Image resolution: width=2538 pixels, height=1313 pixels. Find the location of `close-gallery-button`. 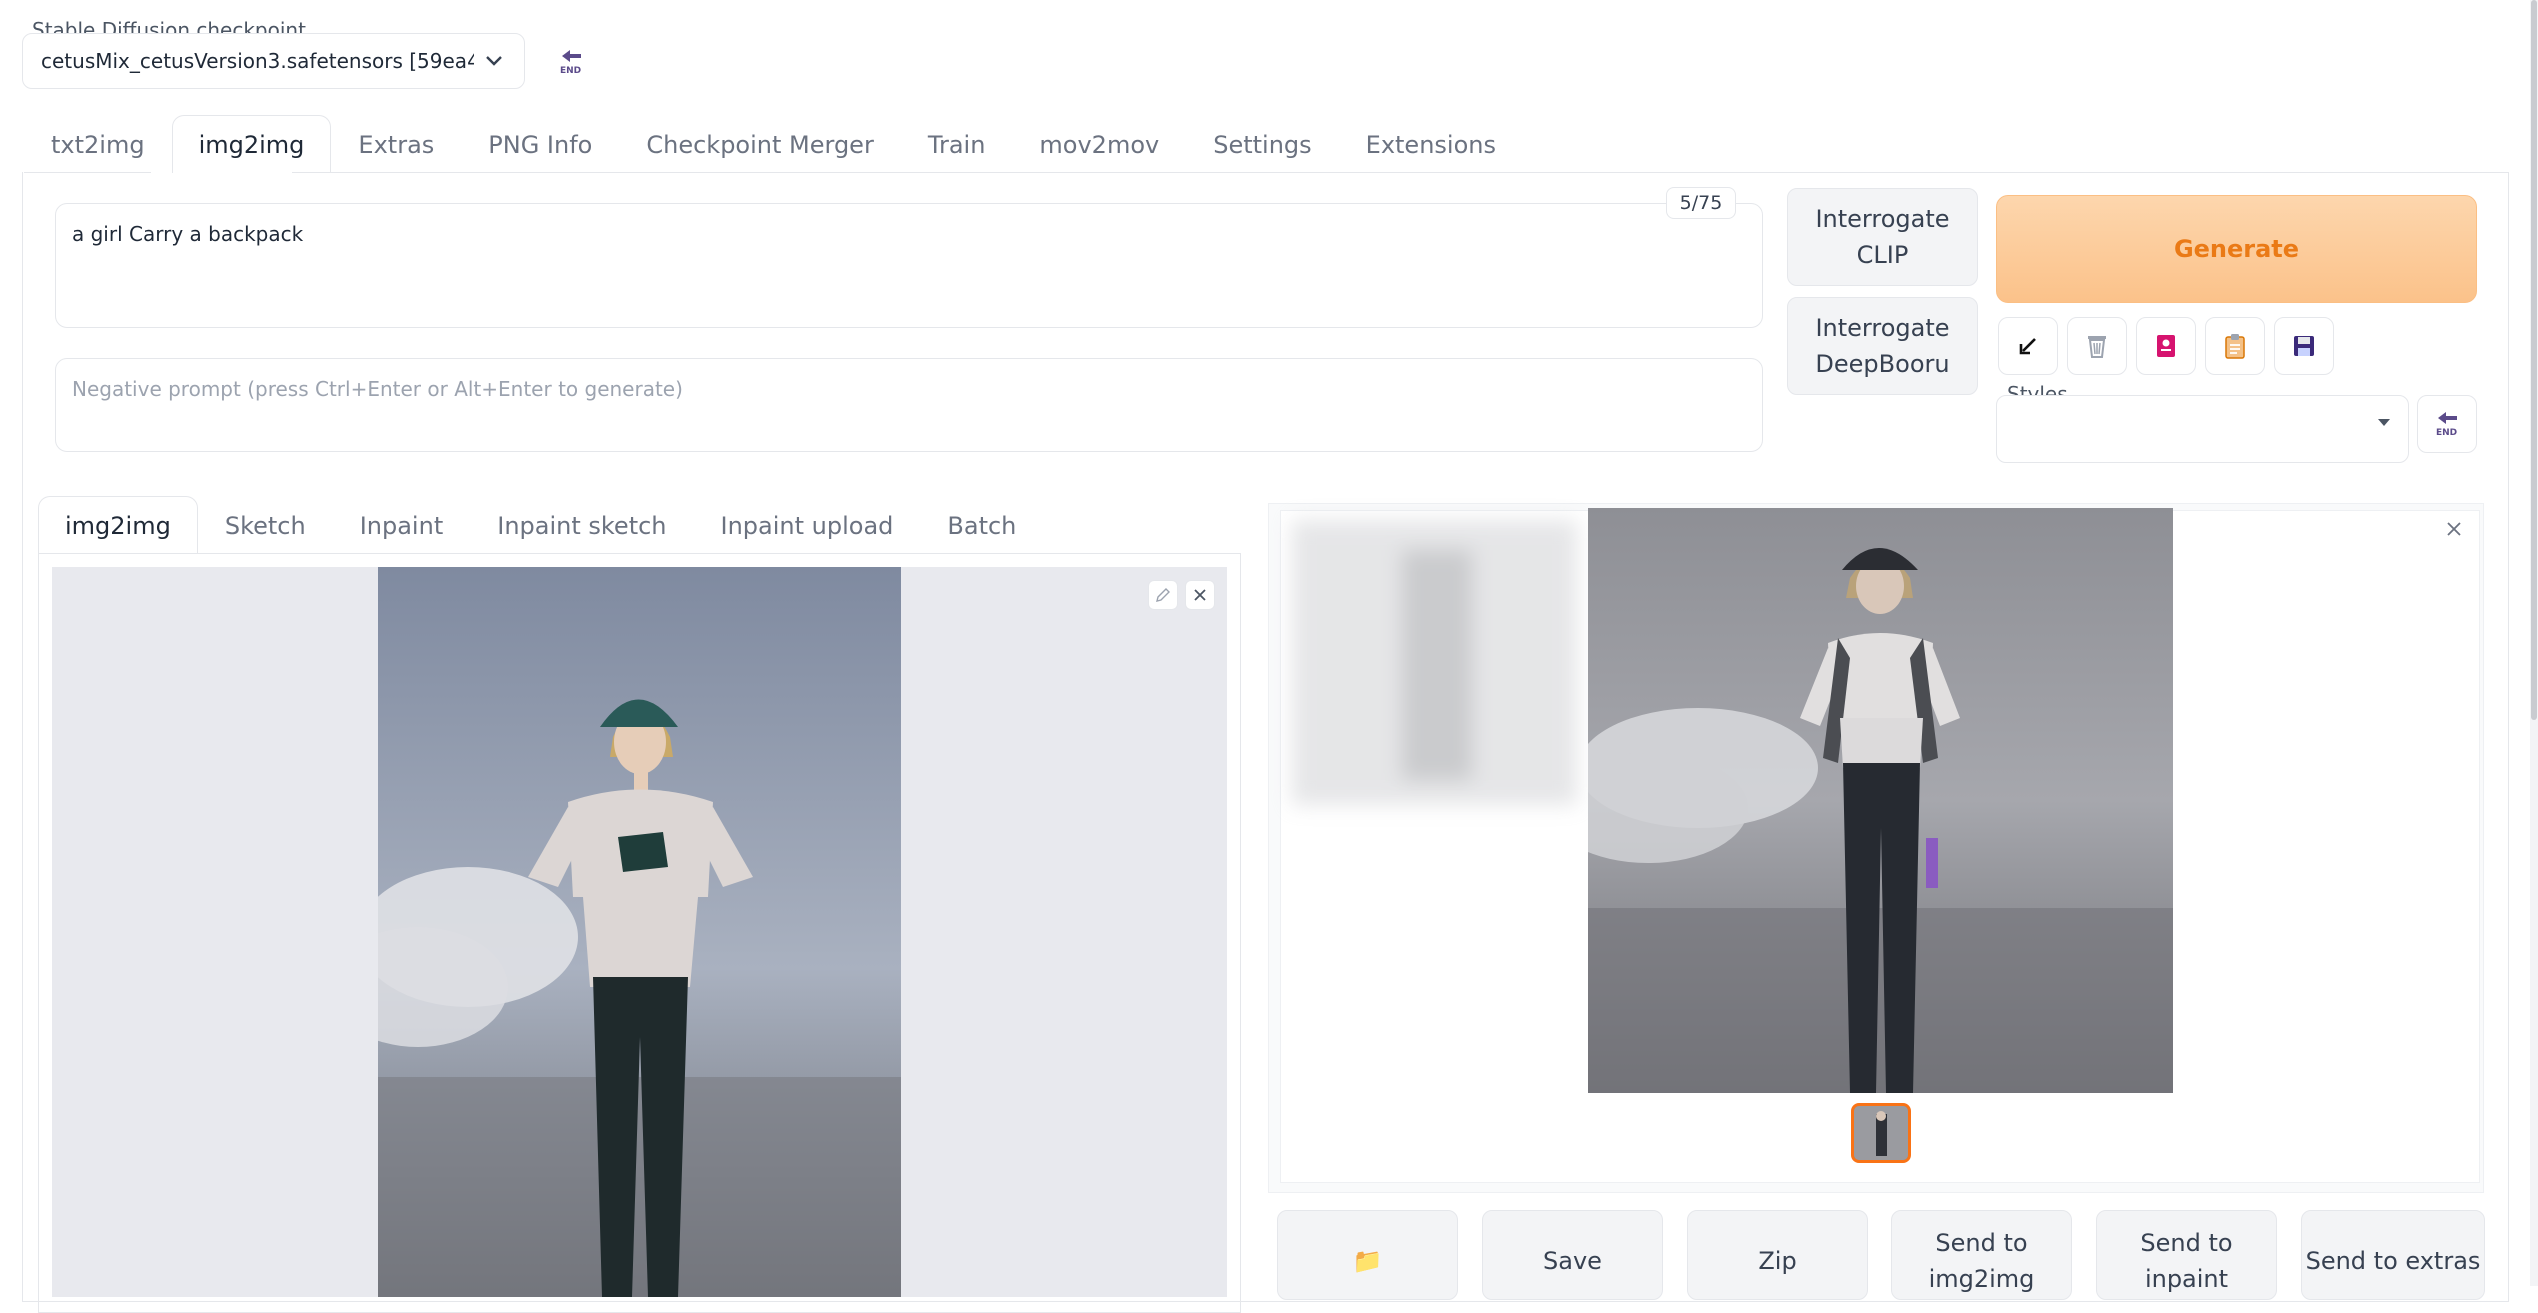

close-gallery-button is located at coordinates (2454, 531).